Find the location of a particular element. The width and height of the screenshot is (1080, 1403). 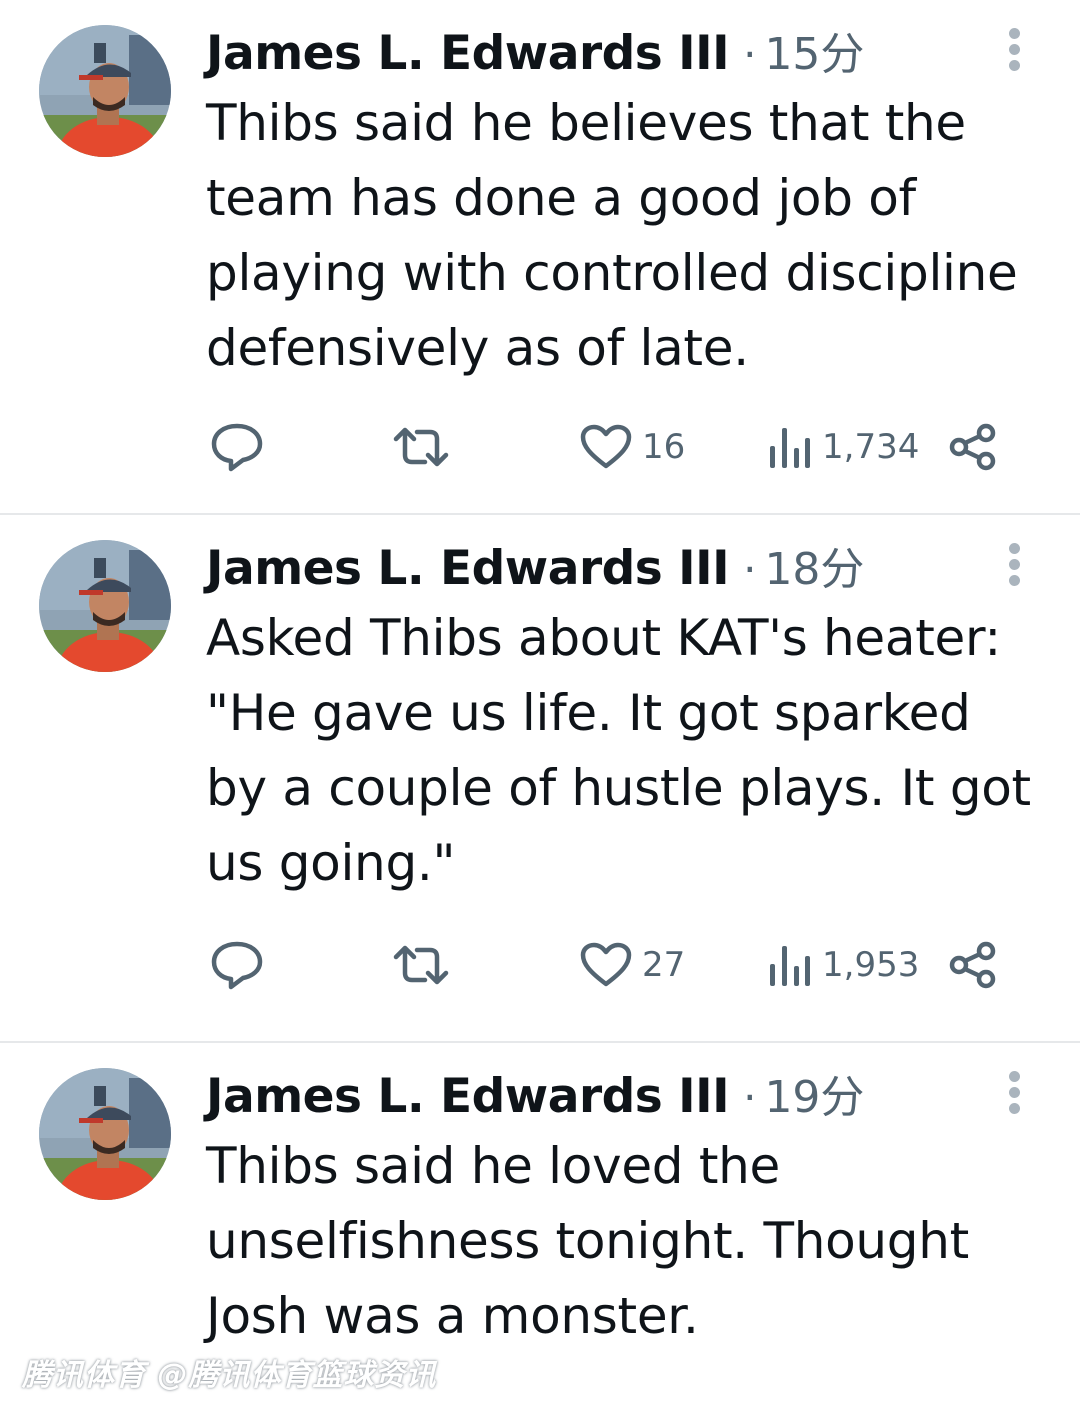

timestamp: 19分 is located at coordinates (814, 1093).